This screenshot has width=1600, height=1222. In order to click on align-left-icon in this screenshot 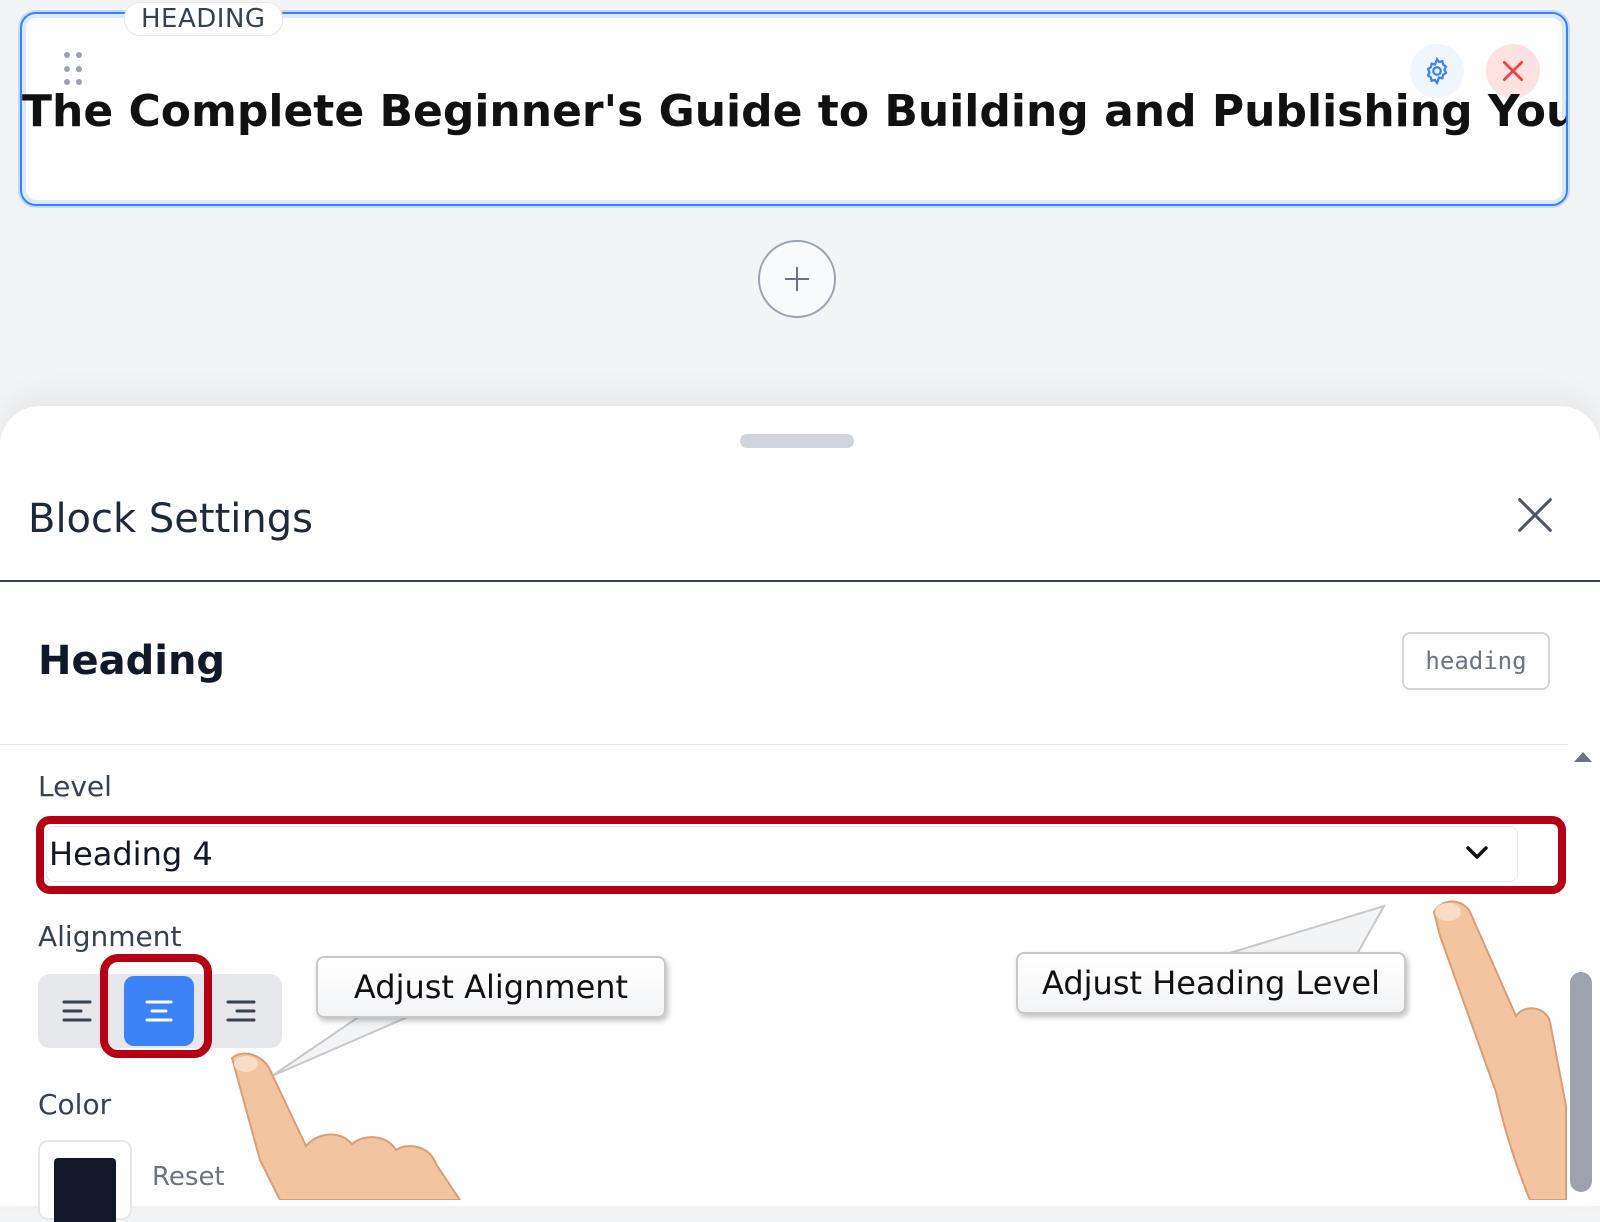, I will do `click(77, 1011)`.